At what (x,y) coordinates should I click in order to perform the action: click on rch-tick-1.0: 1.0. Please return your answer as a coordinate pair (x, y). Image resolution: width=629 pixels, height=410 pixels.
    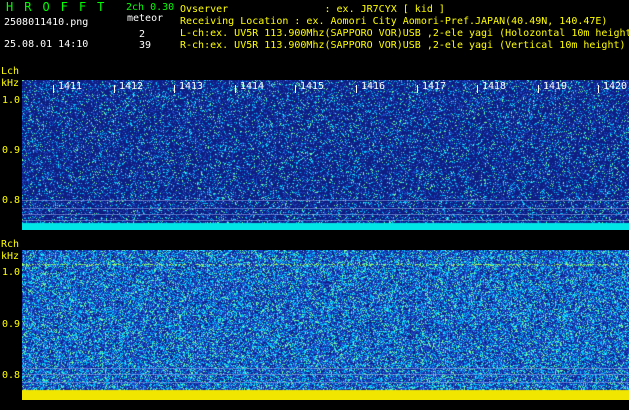
    Looking at the image, I should click on (11, 272).